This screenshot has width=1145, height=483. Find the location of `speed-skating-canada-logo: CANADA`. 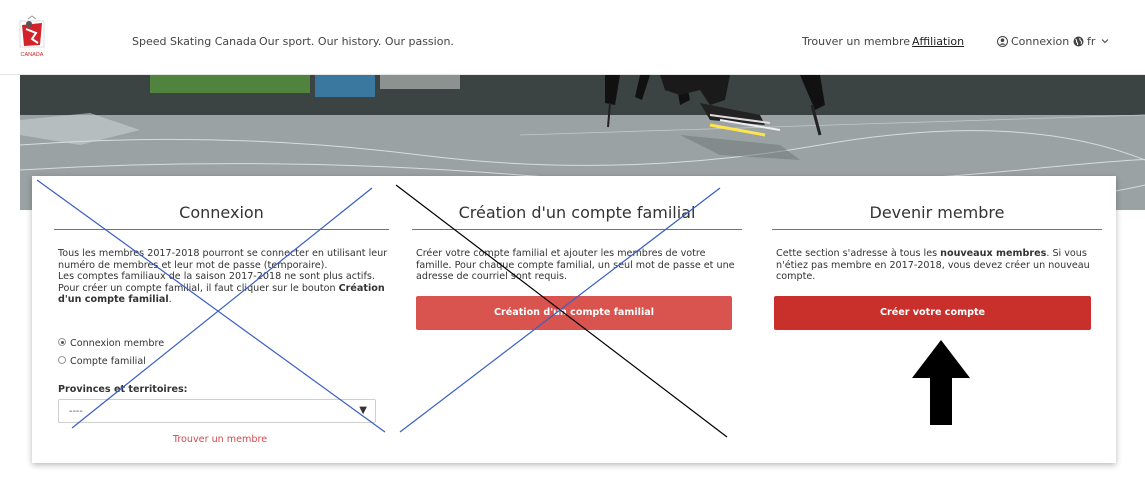

speed-skating-canada-logo: CANADA is located at coordinates (32, 37).